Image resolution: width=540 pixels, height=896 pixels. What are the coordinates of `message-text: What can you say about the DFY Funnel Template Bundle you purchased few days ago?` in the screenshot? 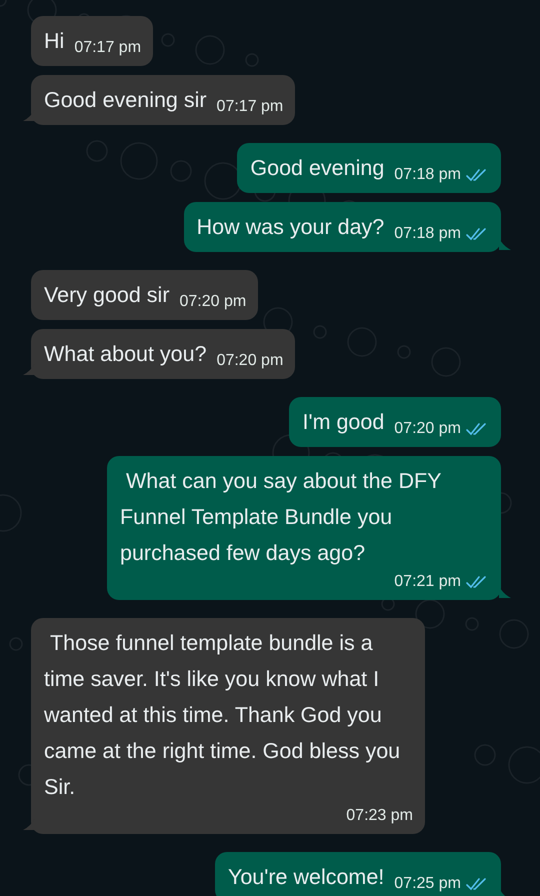 It's located at (281, 517).